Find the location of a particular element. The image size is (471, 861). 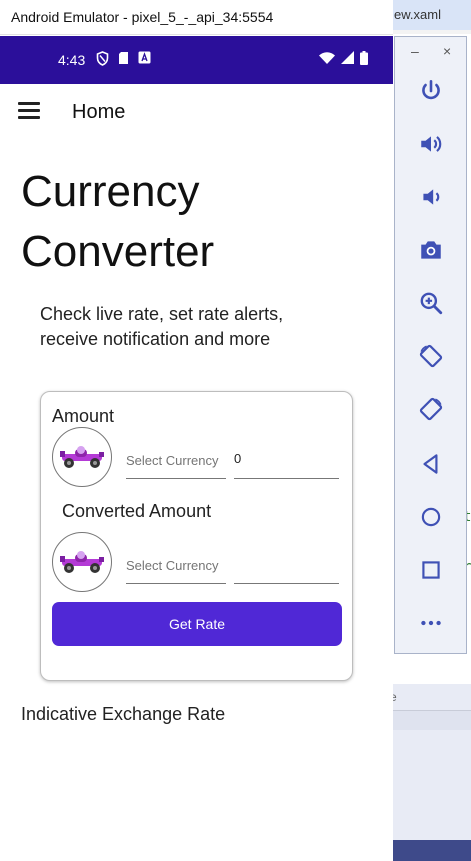

home-icon is located at coordinates (431, 517).